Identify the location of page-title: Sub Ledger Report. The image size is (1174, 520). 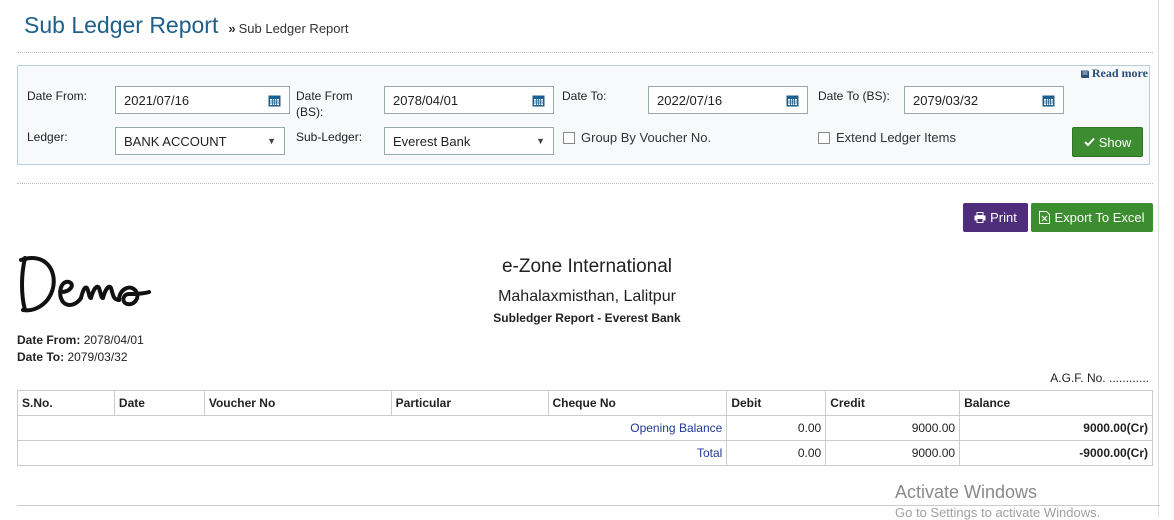
(121, 25).